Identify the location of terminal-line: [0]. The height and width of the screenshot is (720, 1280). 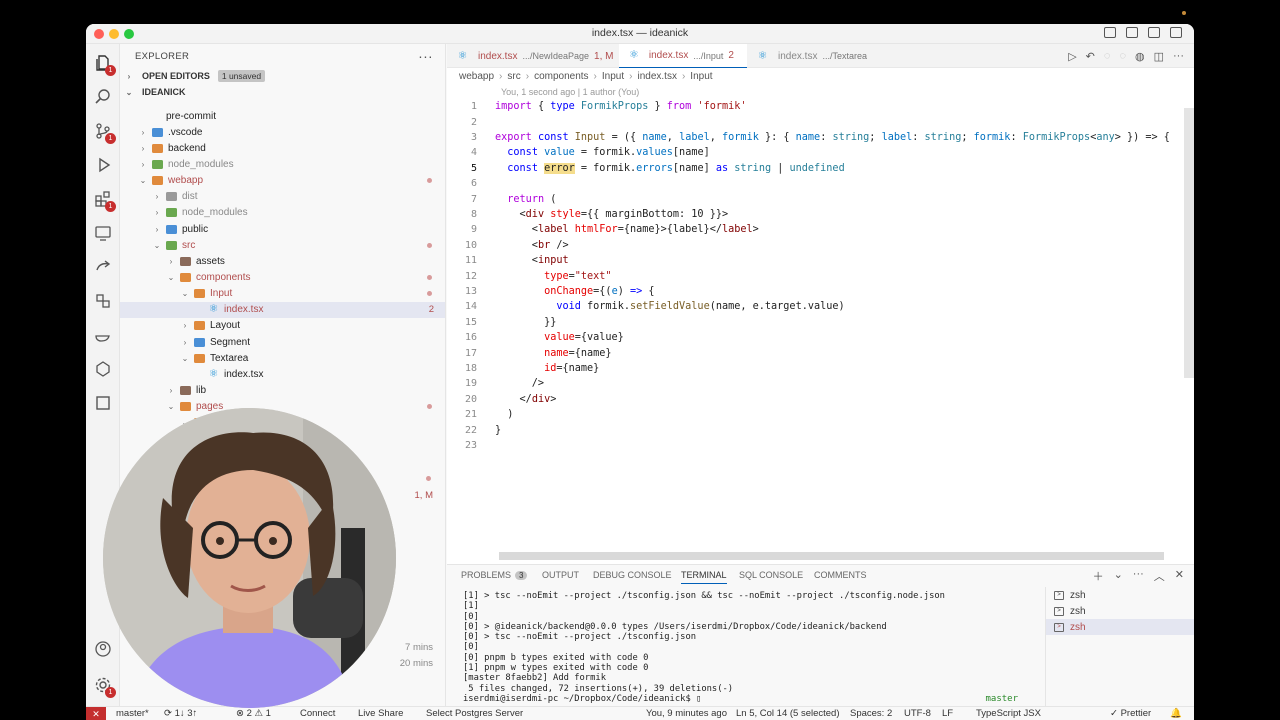
(471, 616).